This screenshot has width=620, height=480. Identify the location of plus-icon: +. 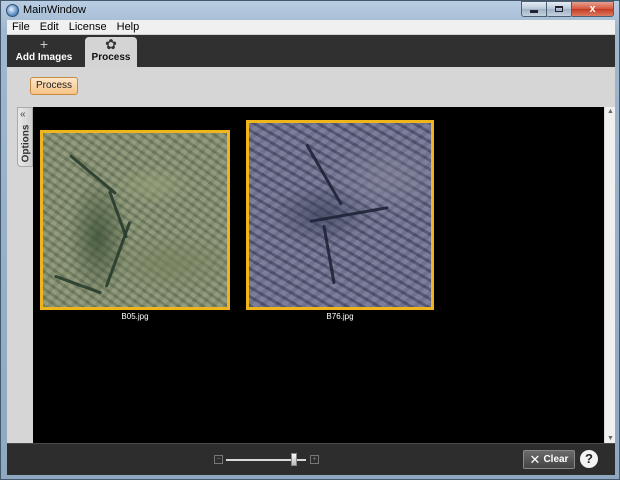
(44, 44).